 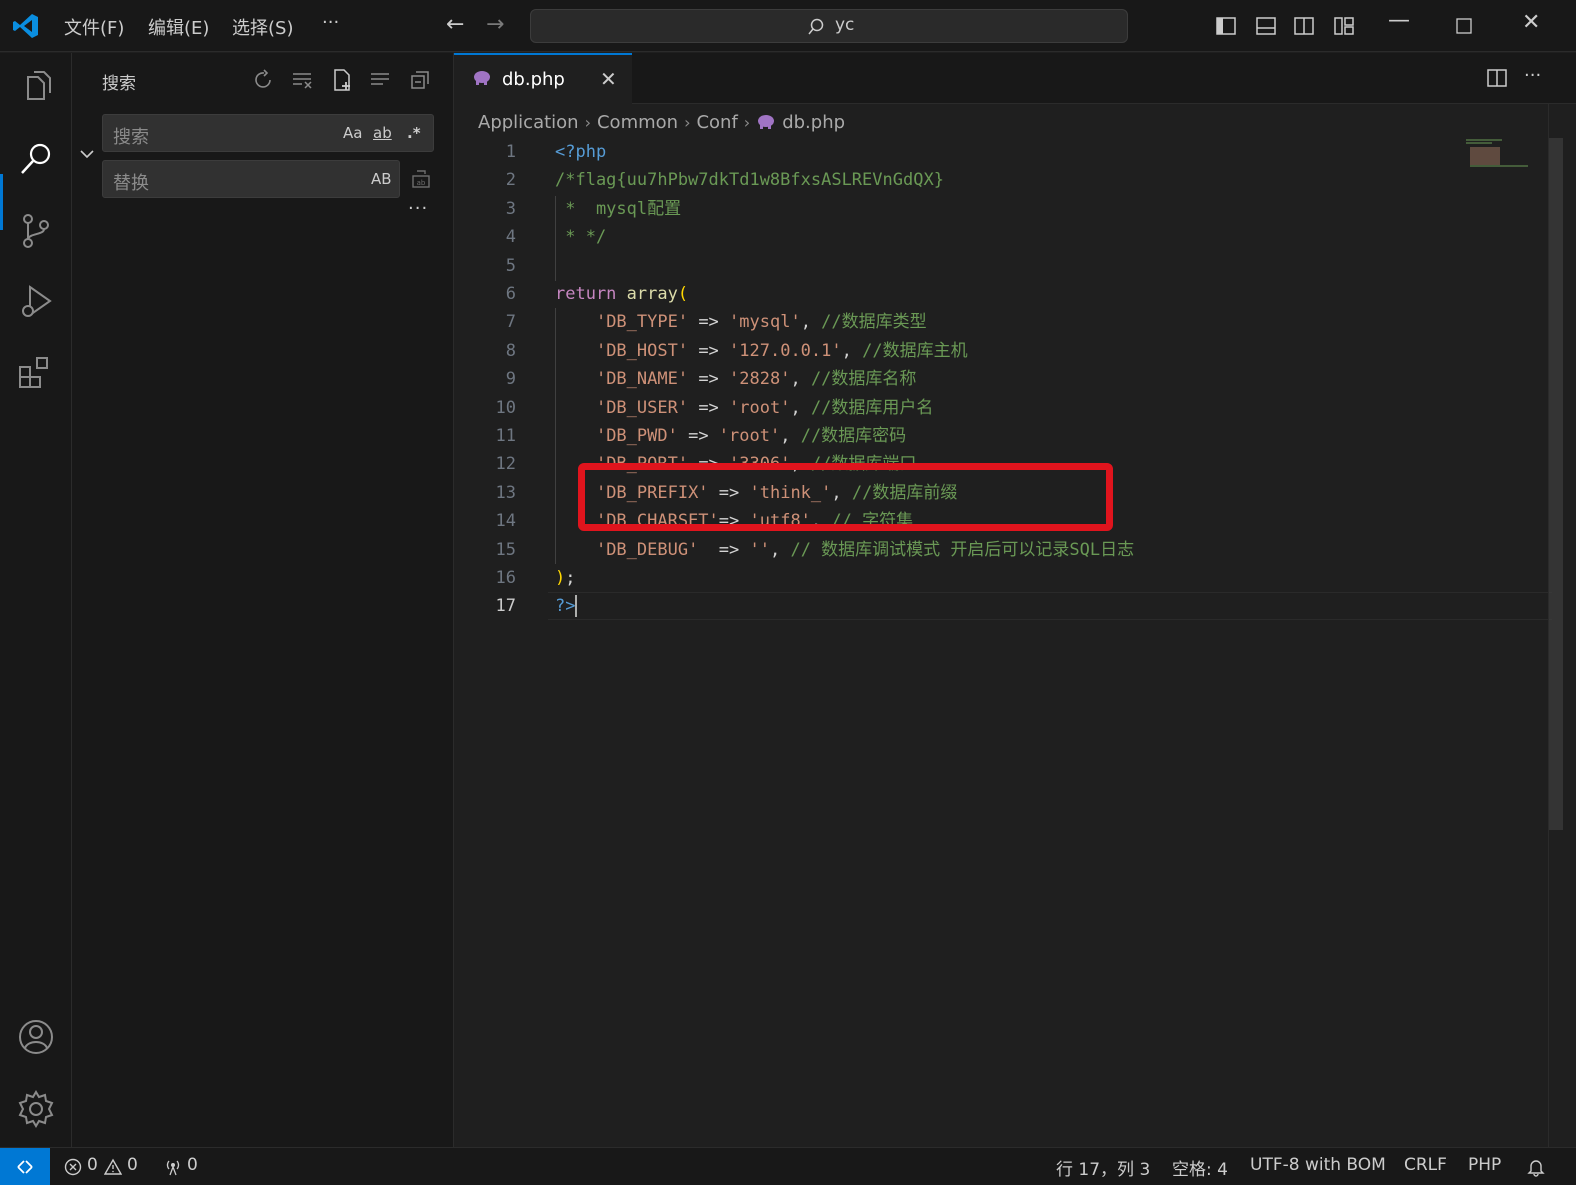 I want to click on code-line: 4 * */, so click(x=956, y=237).